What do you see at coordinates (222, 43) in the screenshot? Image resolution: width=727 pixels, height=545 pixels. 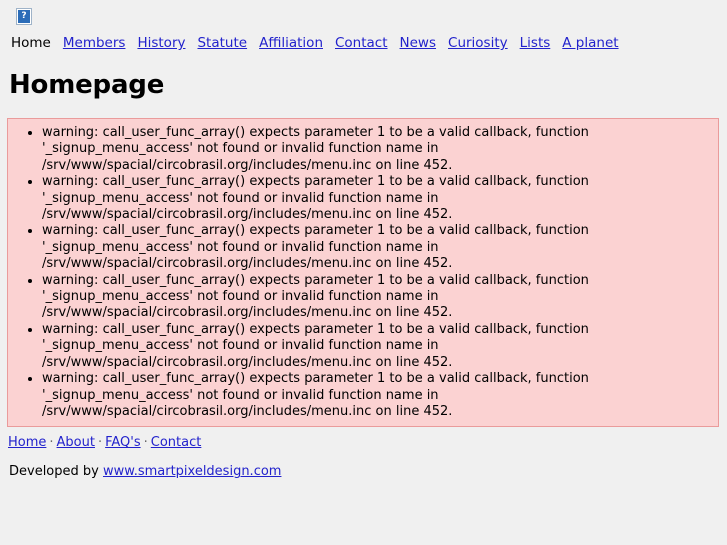 I see `nav-item-statute: Statute` at bounding box center [222, 43].